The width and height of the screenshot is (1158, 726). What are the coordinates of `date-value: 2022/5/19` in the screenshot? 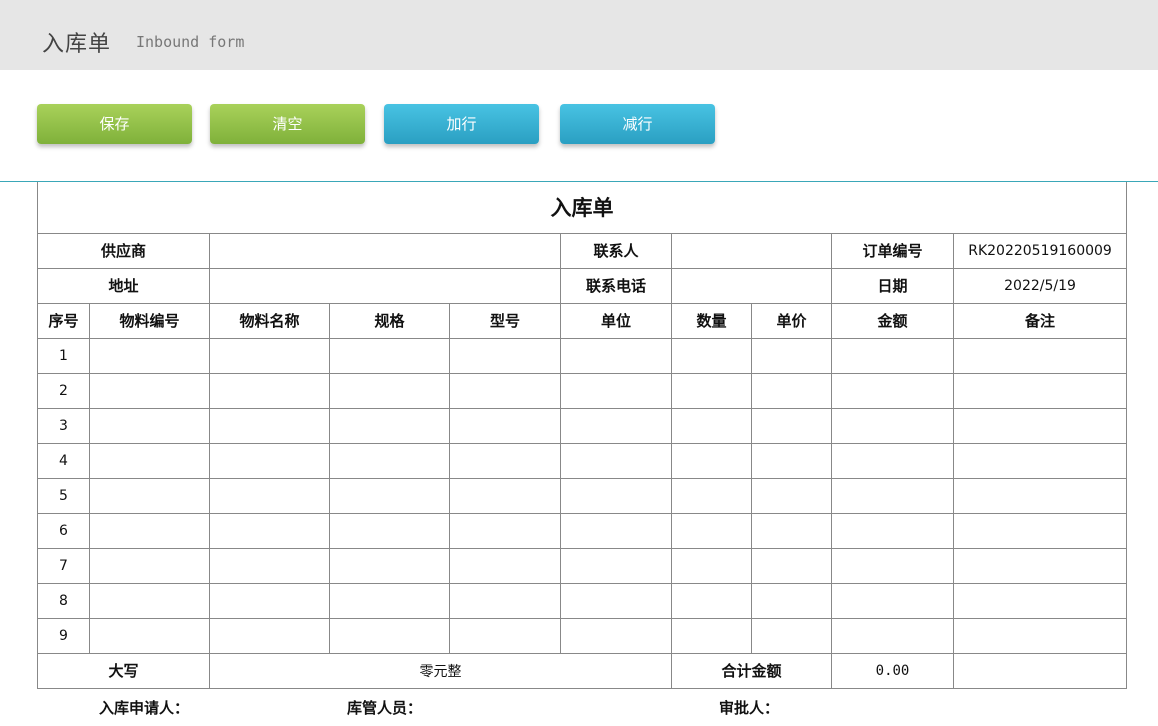 It's located at (1040, 285).